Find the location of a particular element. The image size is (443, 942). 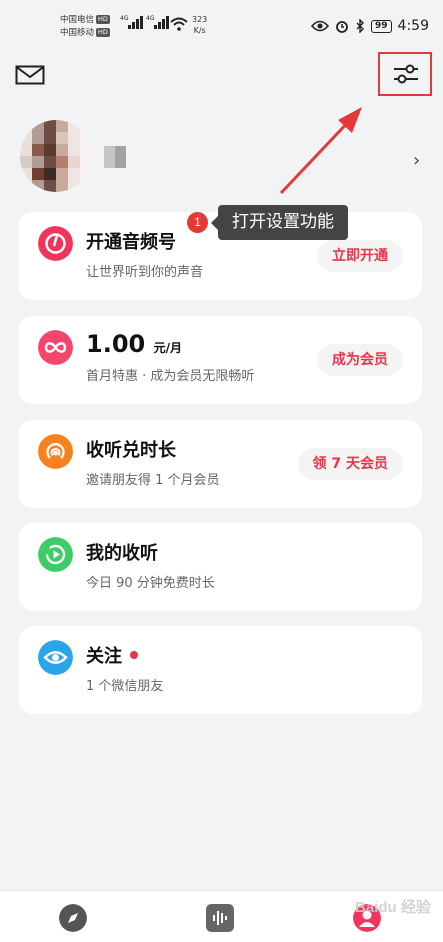

carrier-2: 中国移动 is located at coordinates (77, 33).